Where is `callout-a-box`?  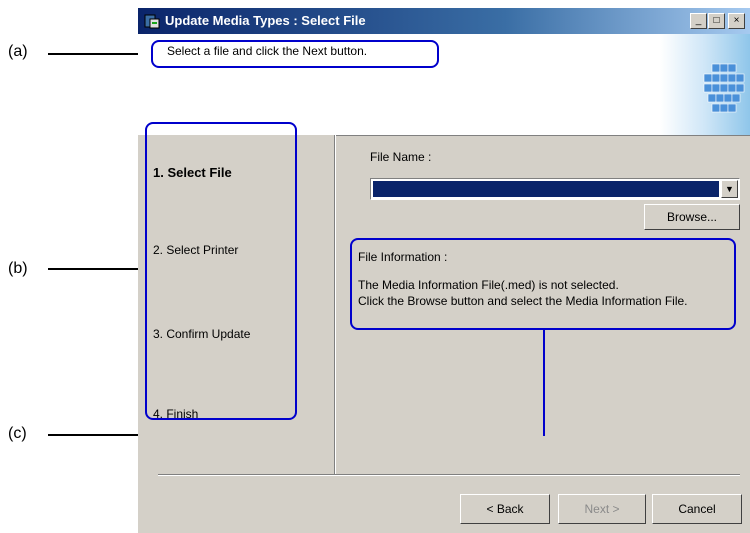 callout-a-box is located at coordinates (295, 54).